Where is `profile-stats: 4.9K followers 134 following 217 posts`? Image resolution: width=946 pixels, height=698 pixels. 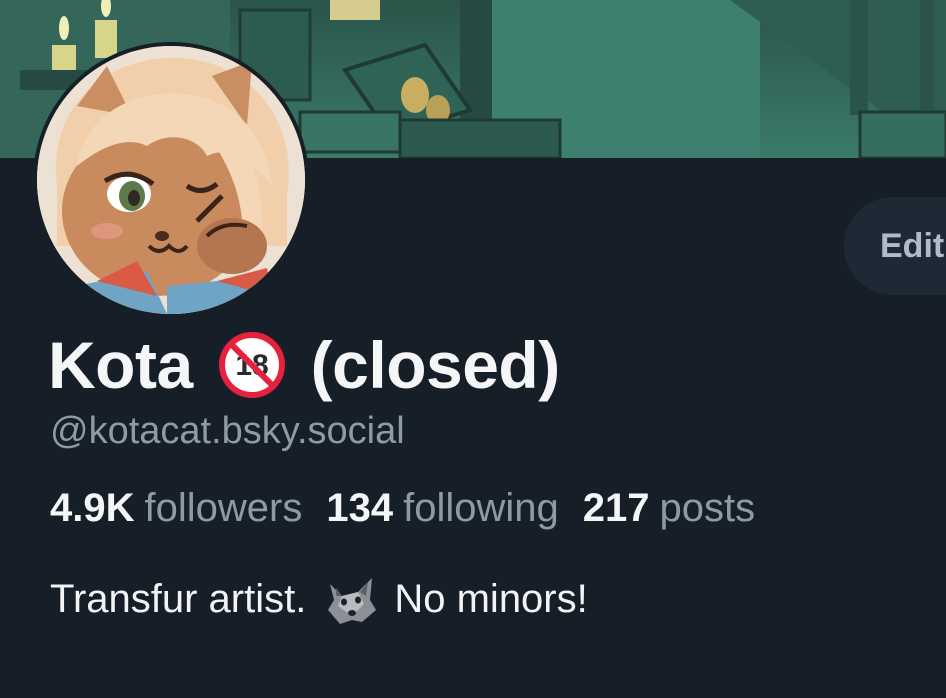 profile-stats: 4.9K followers 134 following 217 posts is located at coordinates (414, 508).